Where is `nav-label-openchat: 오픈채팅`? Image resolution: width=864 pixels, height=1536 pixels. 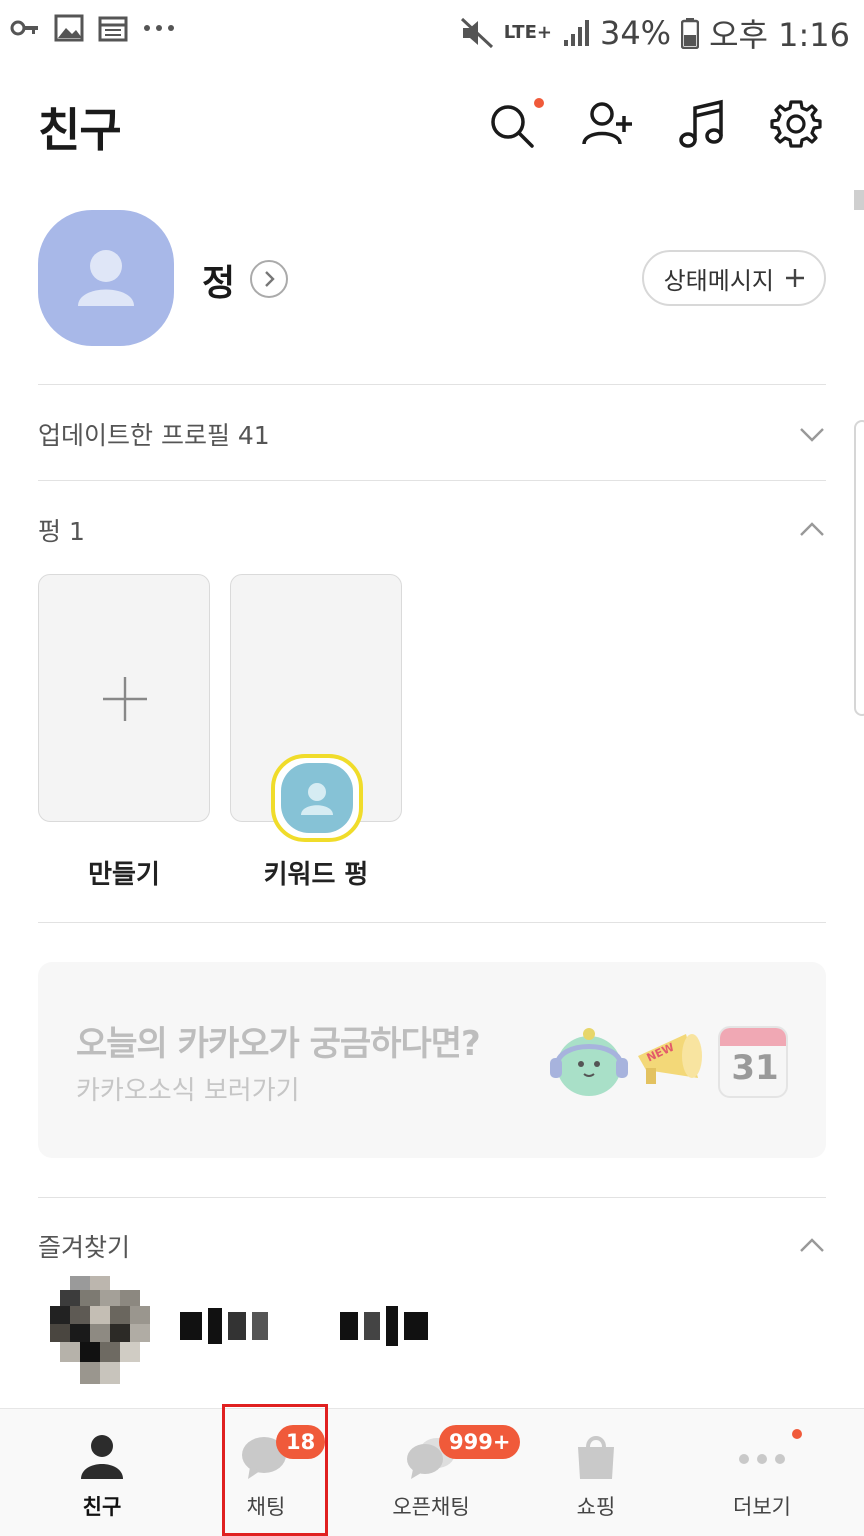 nav-label-openchat: 오픈채팅 is located at coordinates (431, 1507).